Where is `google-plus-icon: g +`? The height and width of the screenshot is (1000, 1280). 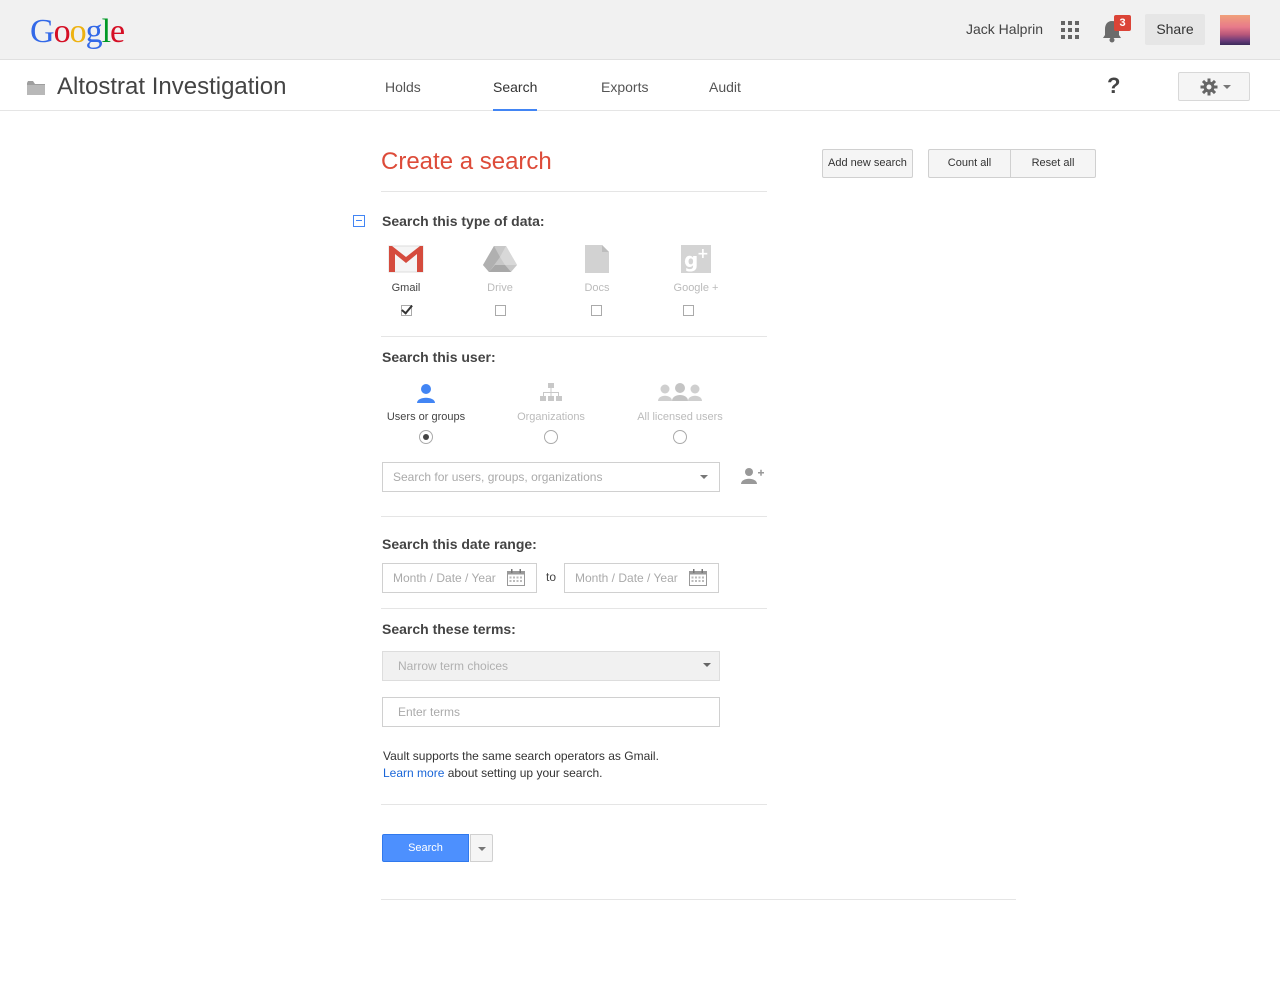
google-plus-icon: g + is located at coordinates (696, 259).